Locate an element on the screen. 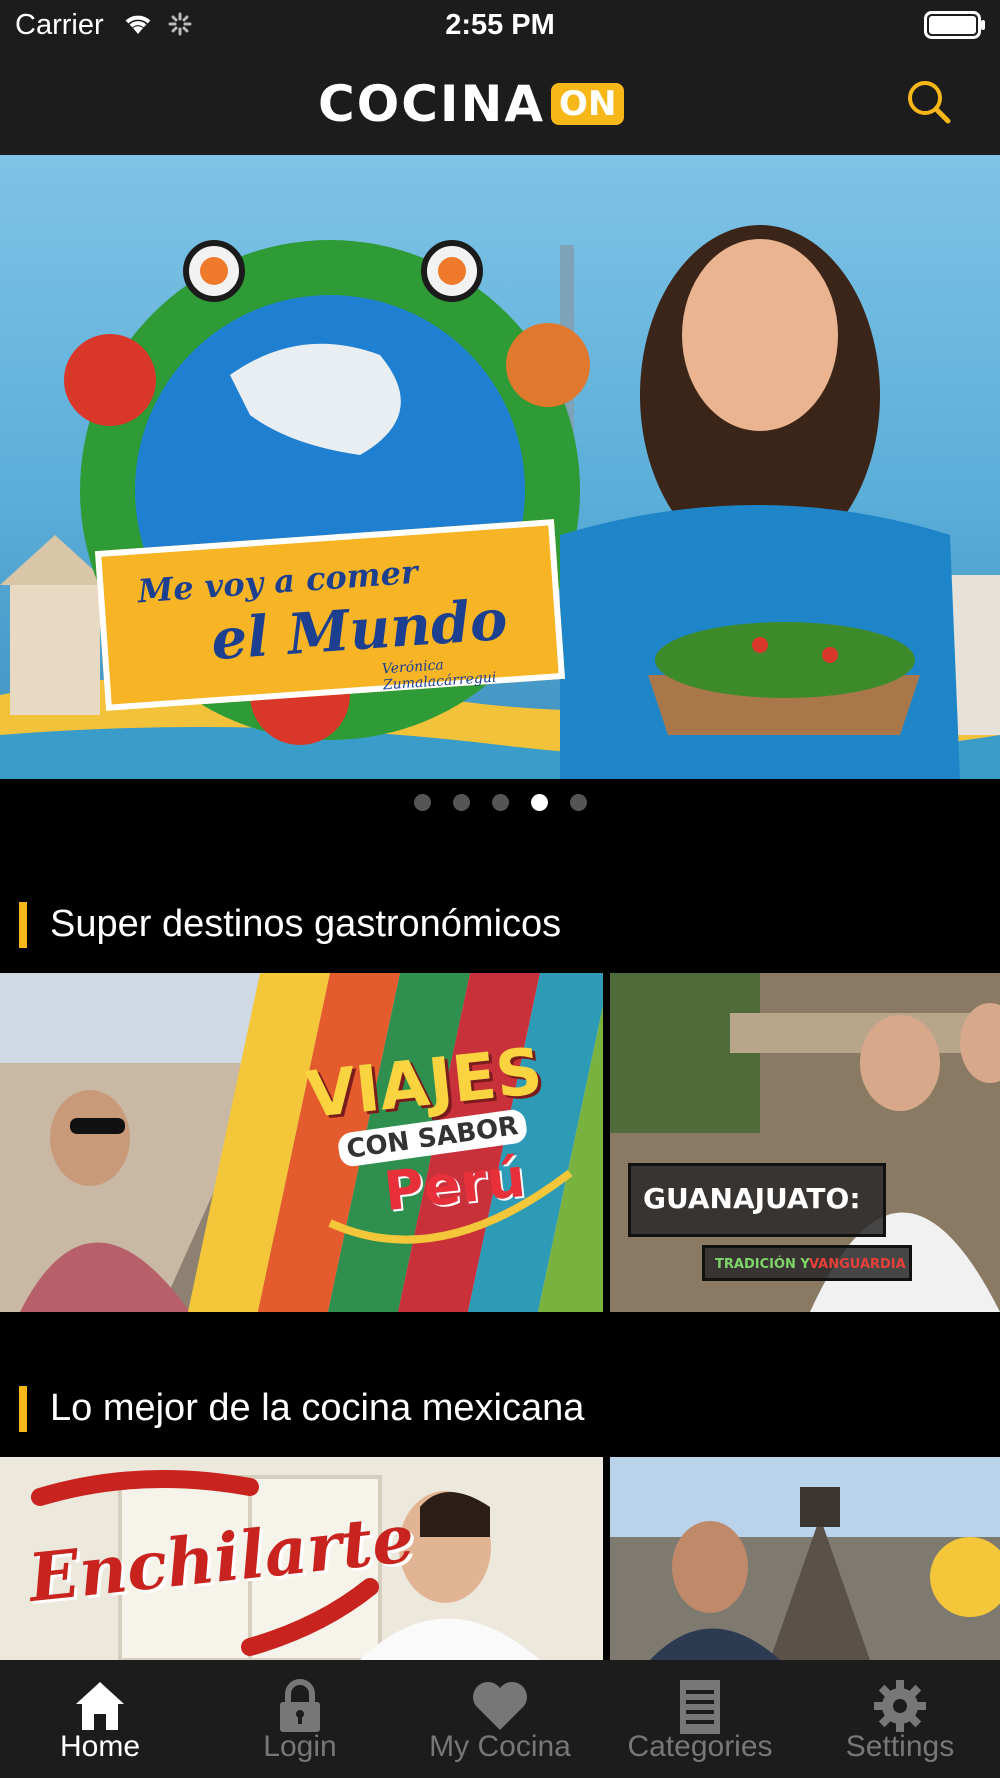  battery-icon is located at coordinates (954, 25).